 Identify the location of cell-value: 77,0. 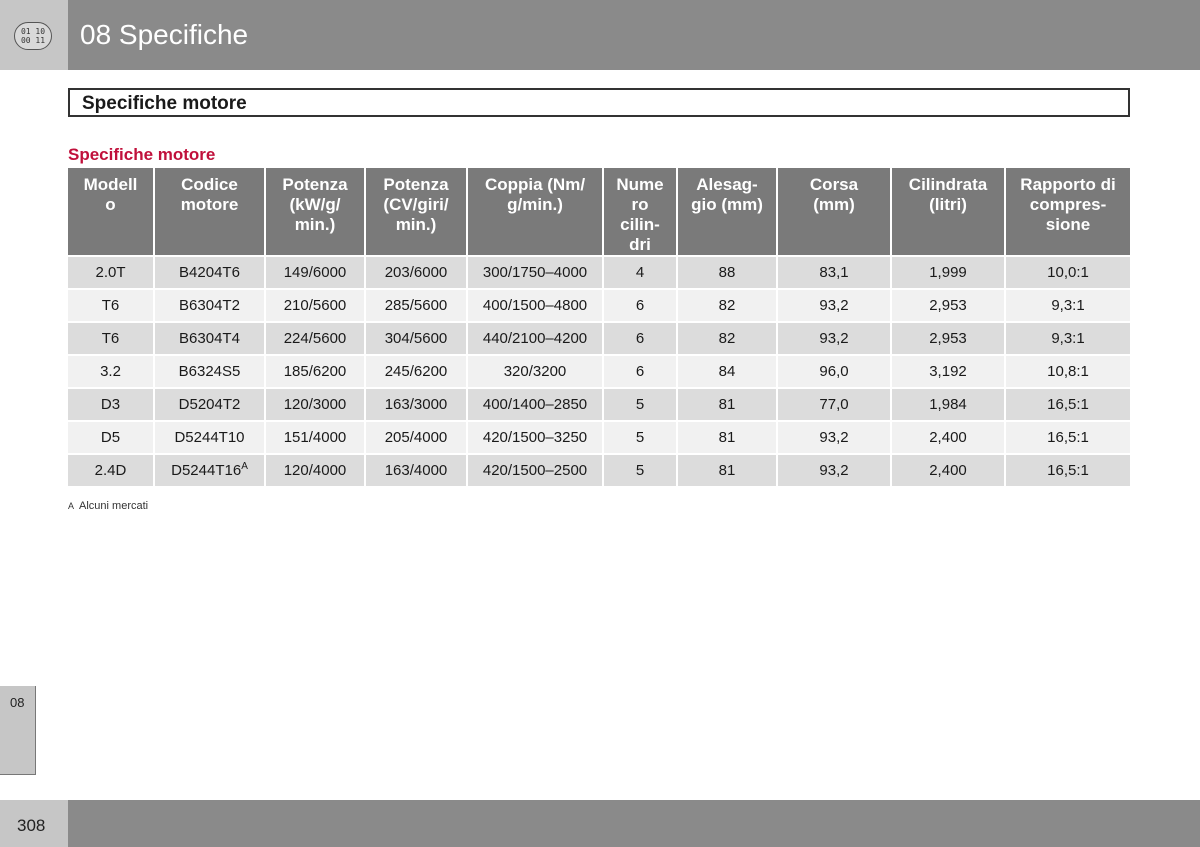
(834, 404).